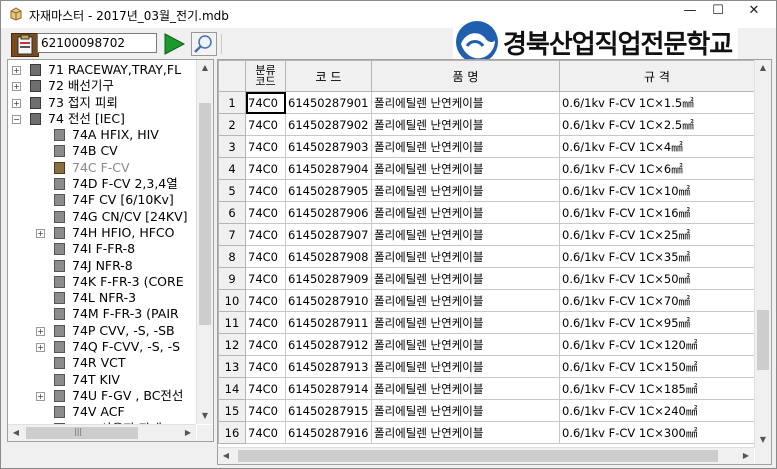  I want to click on spec-cell: 0.6/1kv F-CV 1C×16㎟, so click(657, 212).